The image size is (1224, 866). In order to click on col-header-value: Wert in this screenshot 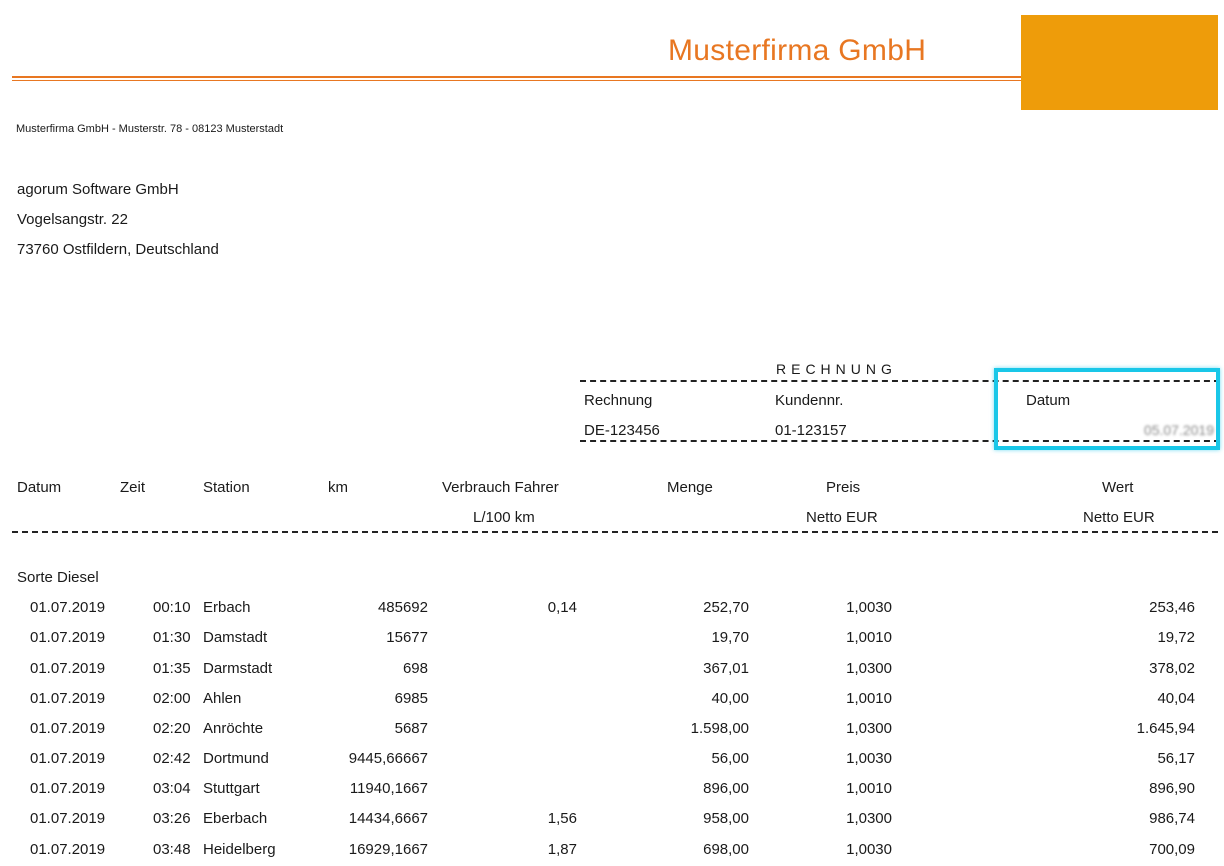, I will do `click(1118, 487)`.